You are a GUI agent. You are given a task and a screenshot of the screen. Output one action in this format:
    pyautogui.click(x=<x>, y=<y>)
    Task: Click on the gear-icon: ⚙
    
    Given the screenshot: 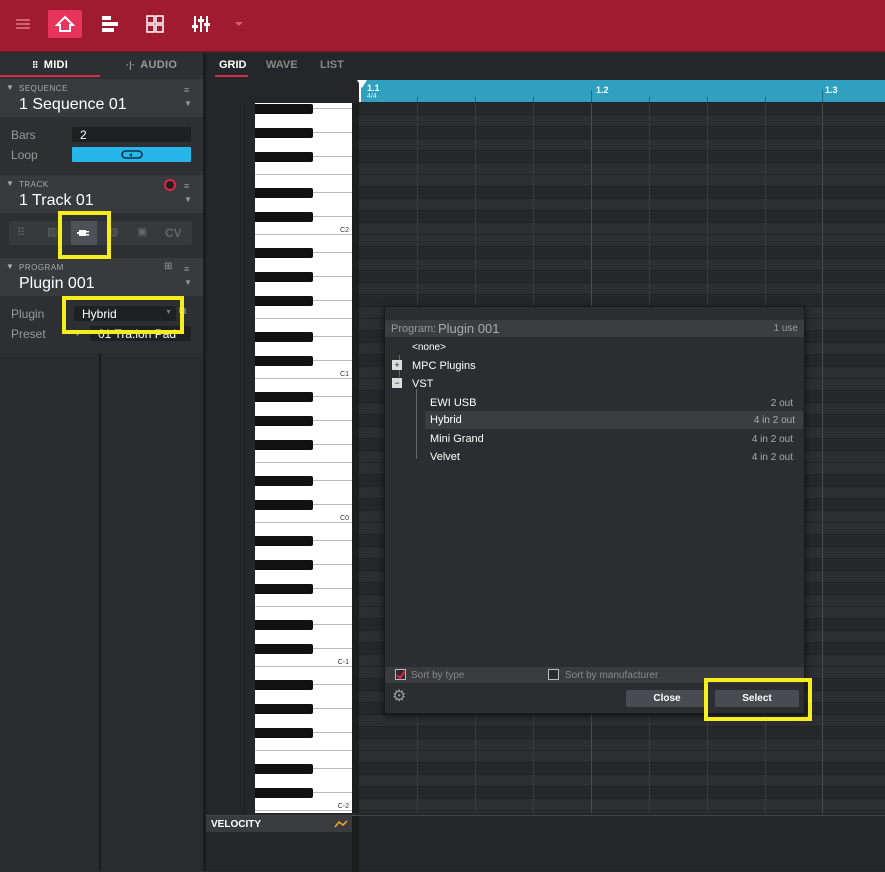 What is the action you would take?
    pyautogui.click(x=399, y=697)
    